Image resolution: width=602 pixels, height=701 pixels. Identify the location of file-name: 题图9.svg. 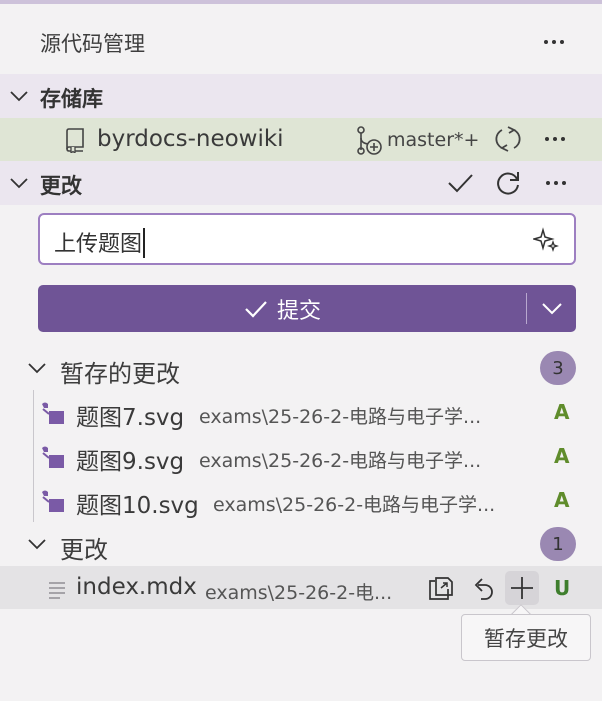
(130, 462).